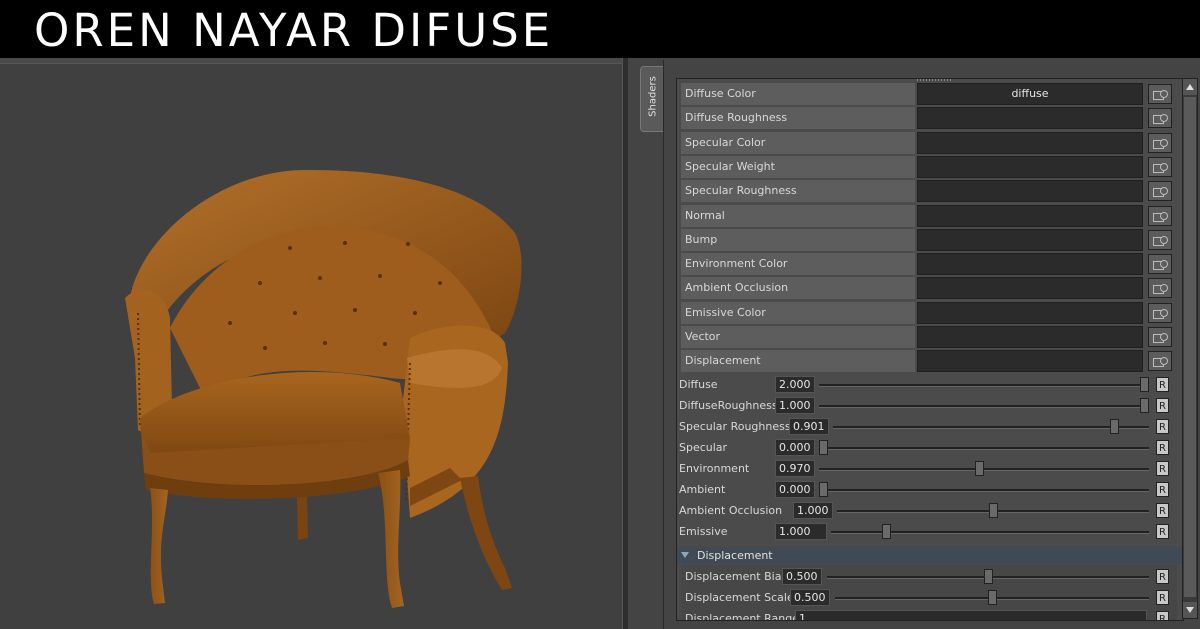 The height and width of the screenshot is (629, 1200). I want to click on slider-row-specular-roughness: Specular Roughness 0.901 R, so click(930, 426).